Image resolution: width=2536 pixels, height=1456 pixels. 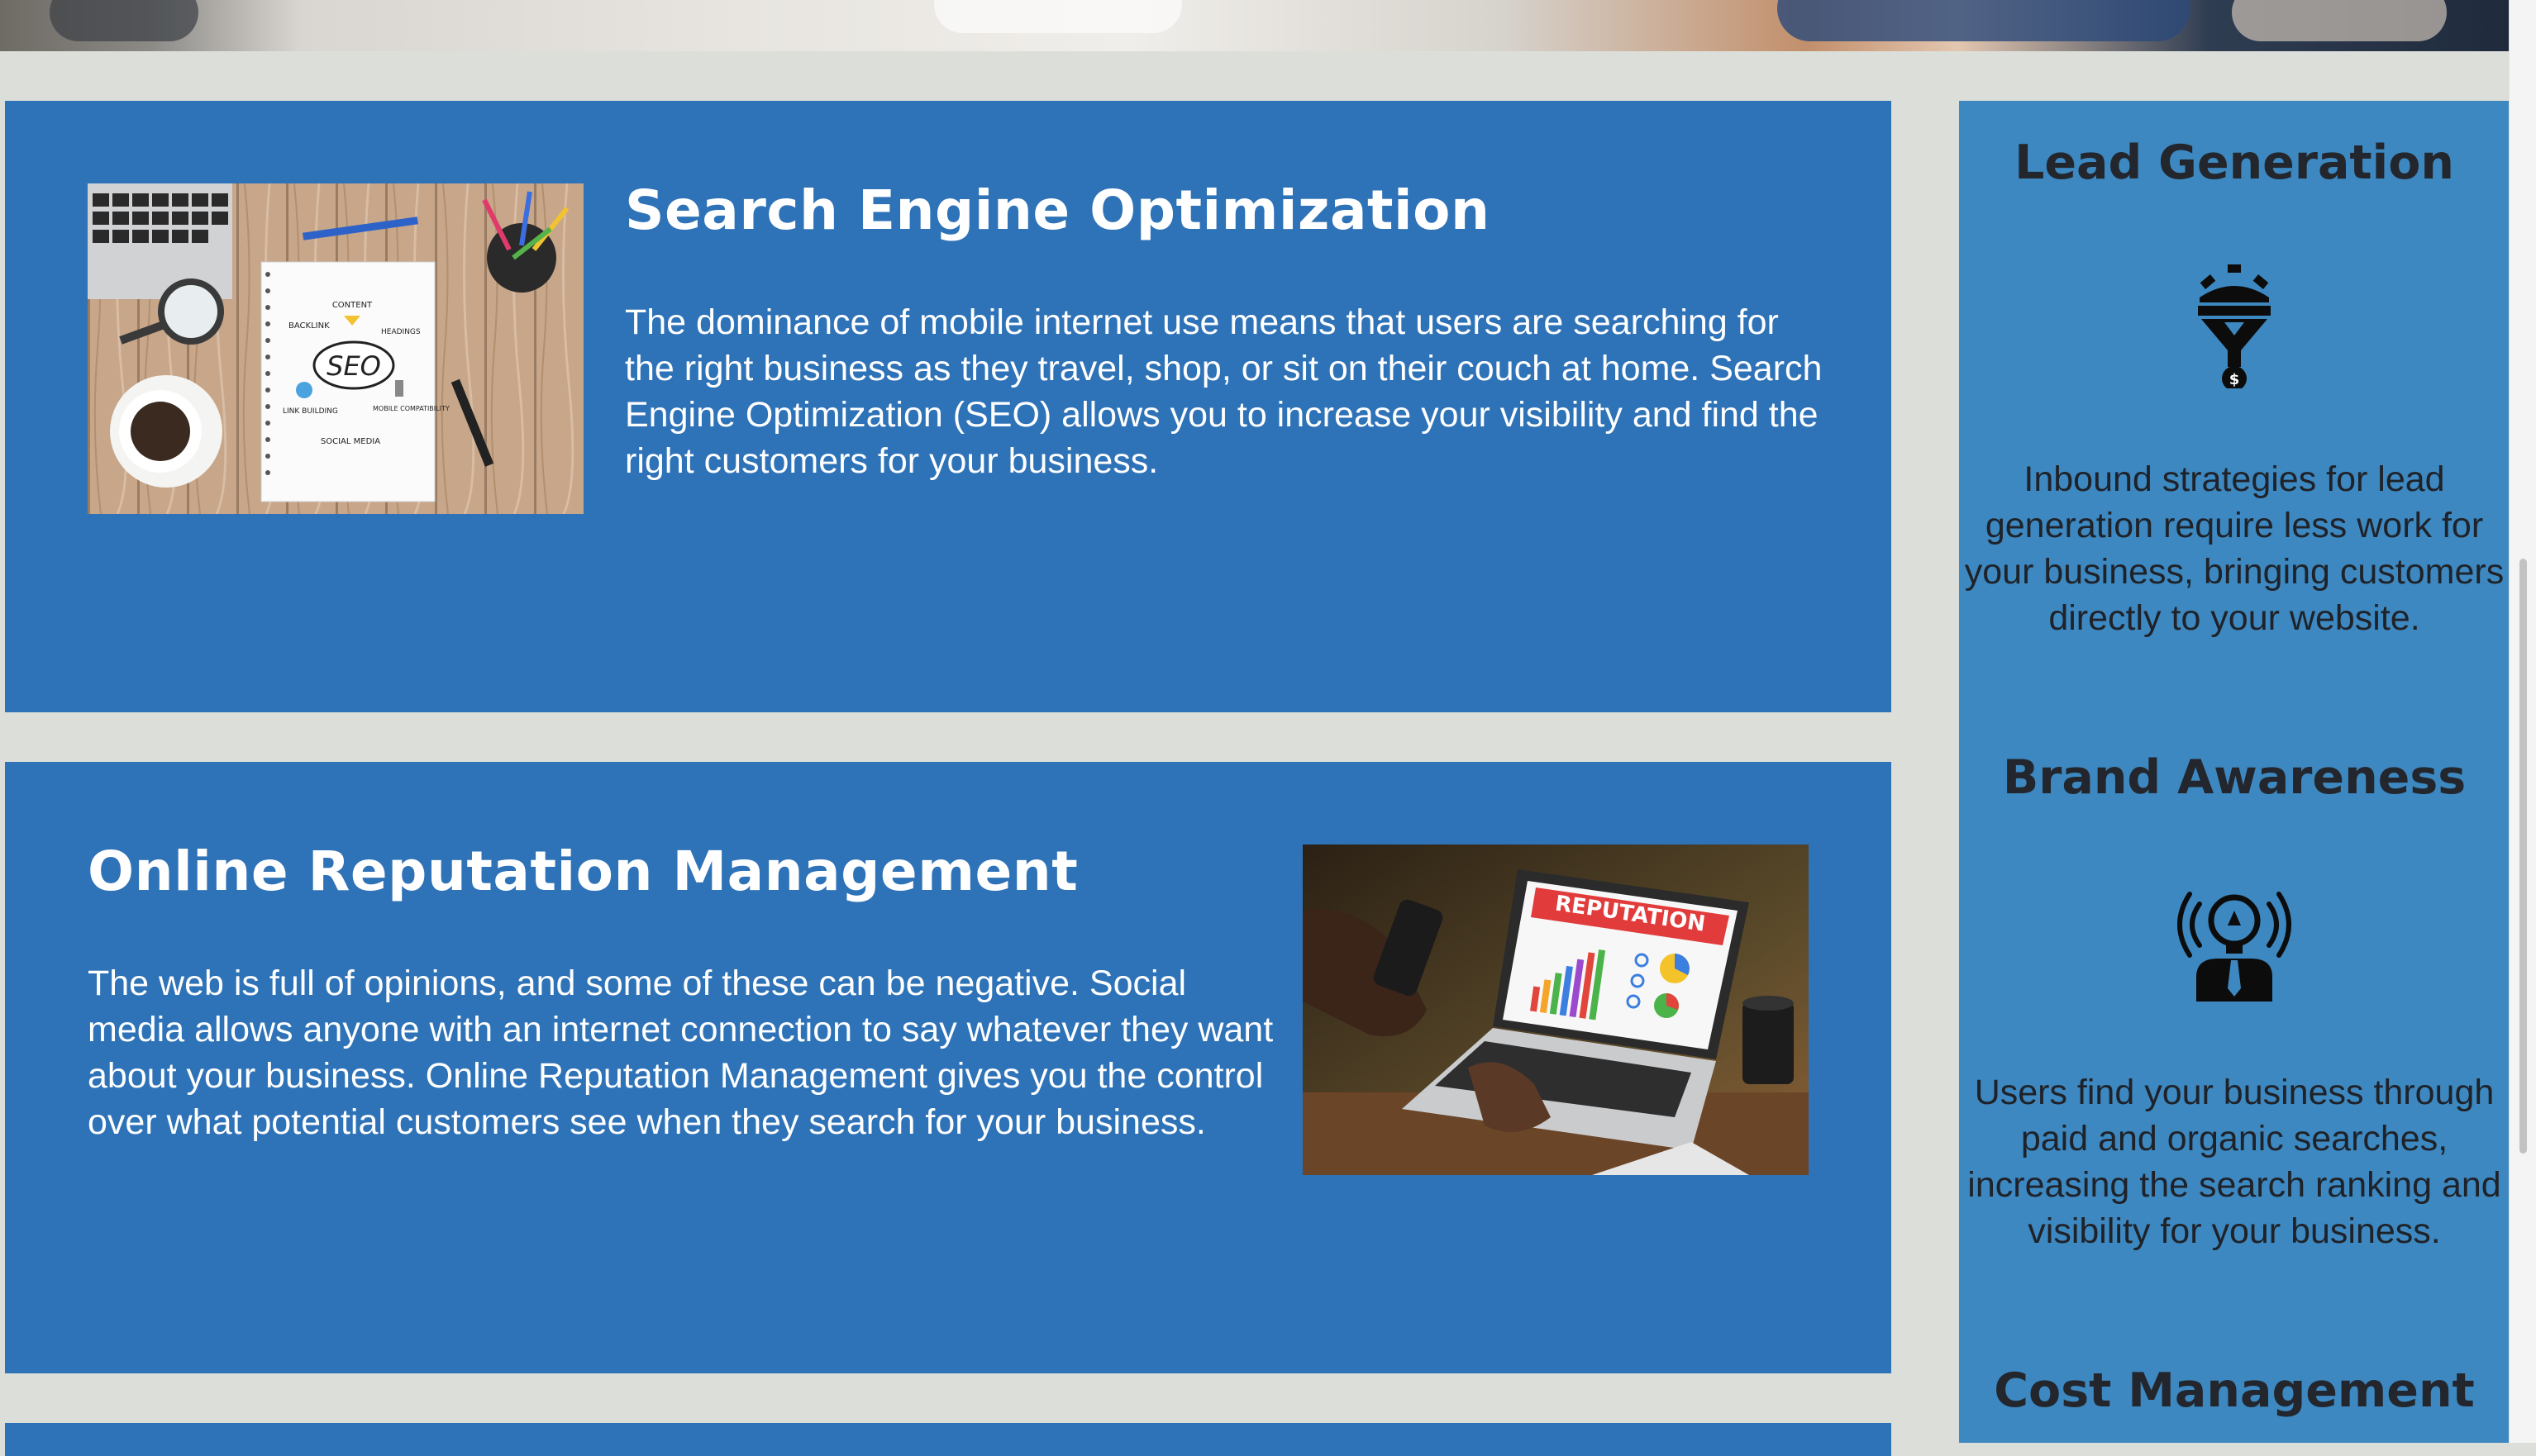 What do you see at coordinates (2234, 941) in the screenshot?
I see `idea-broadcast-icon` at bounding box center [2234, 941].